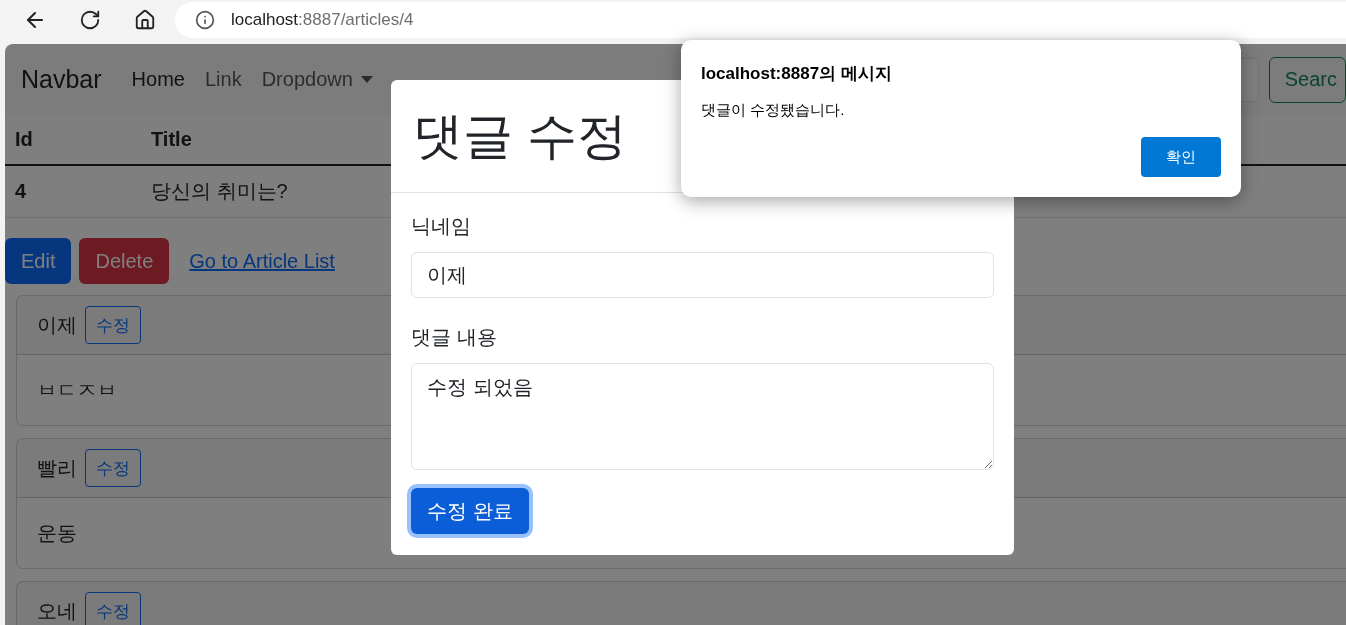 This screenshot has height=625, width=1346. I want to click on alert-title: localhost:8887의 메시지, so click(797, 74).